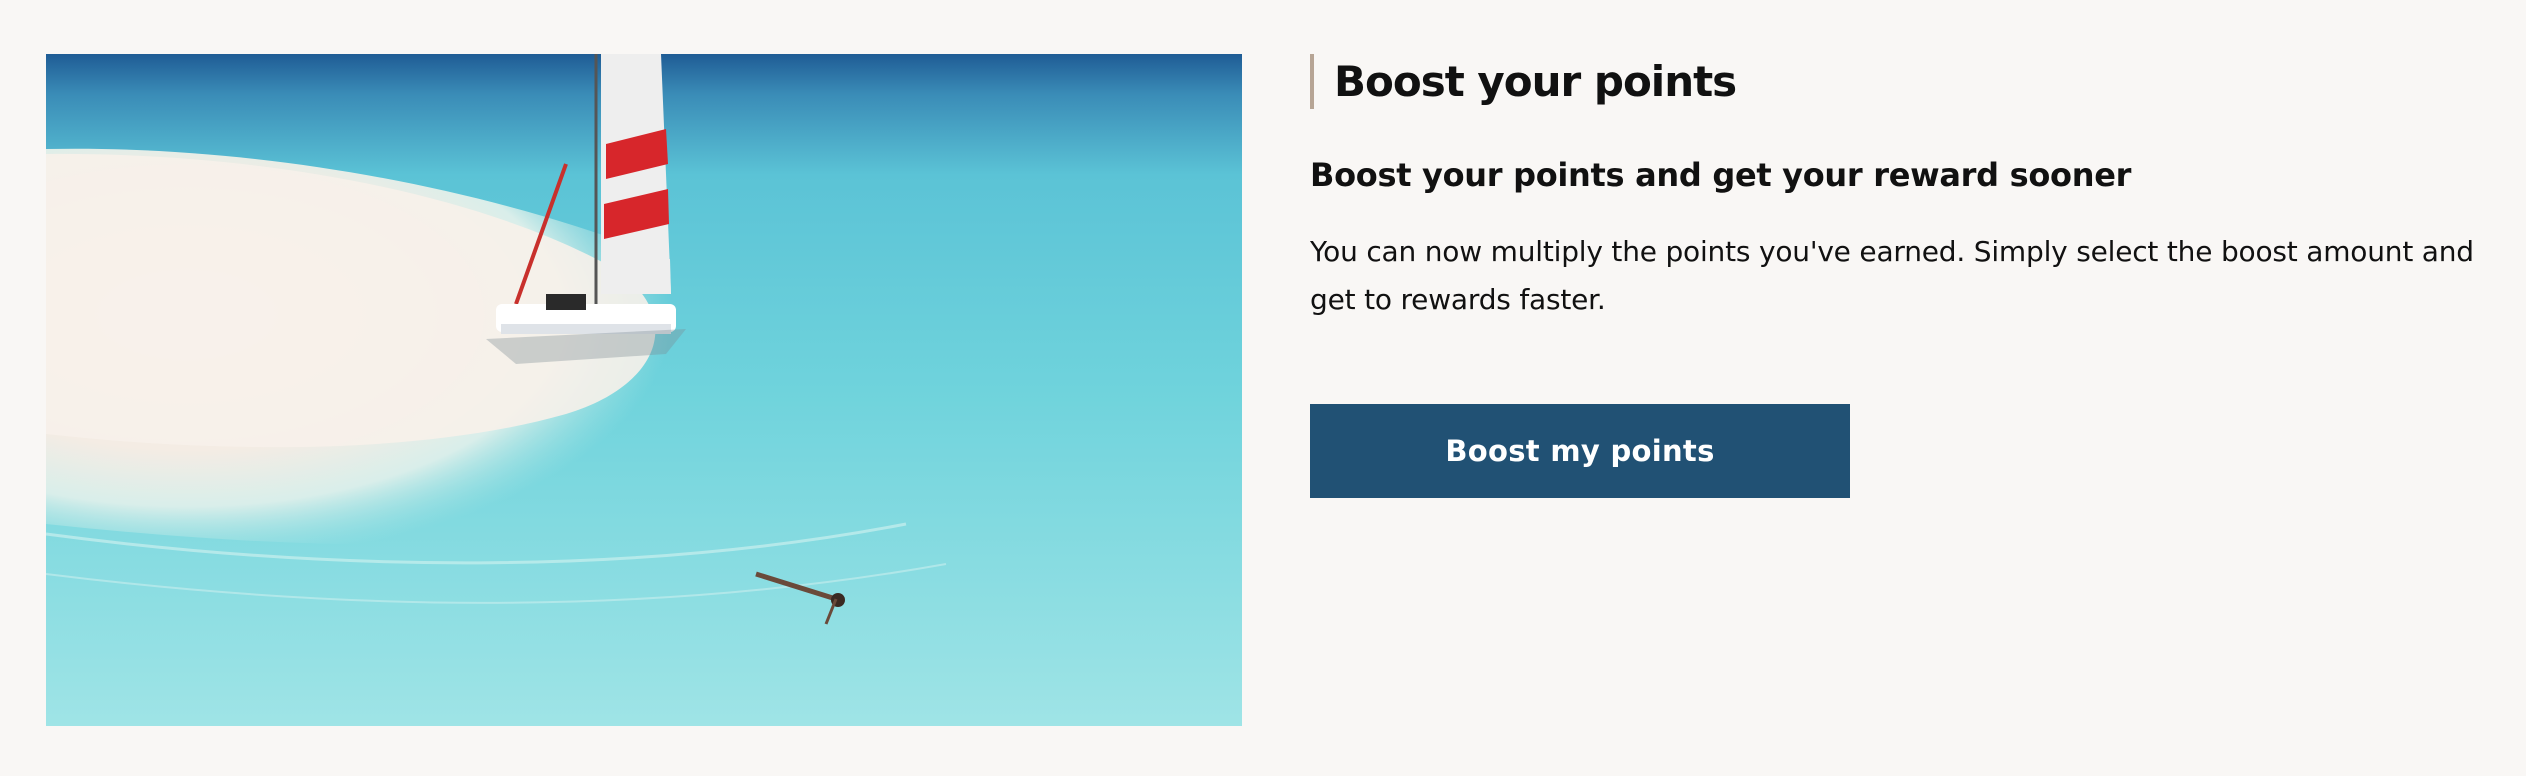  What do you see at coordinates (1580, 451) in the screenshot?
I see `boost-my-points-button: Boost my points` at bounding box center [1580, 451].